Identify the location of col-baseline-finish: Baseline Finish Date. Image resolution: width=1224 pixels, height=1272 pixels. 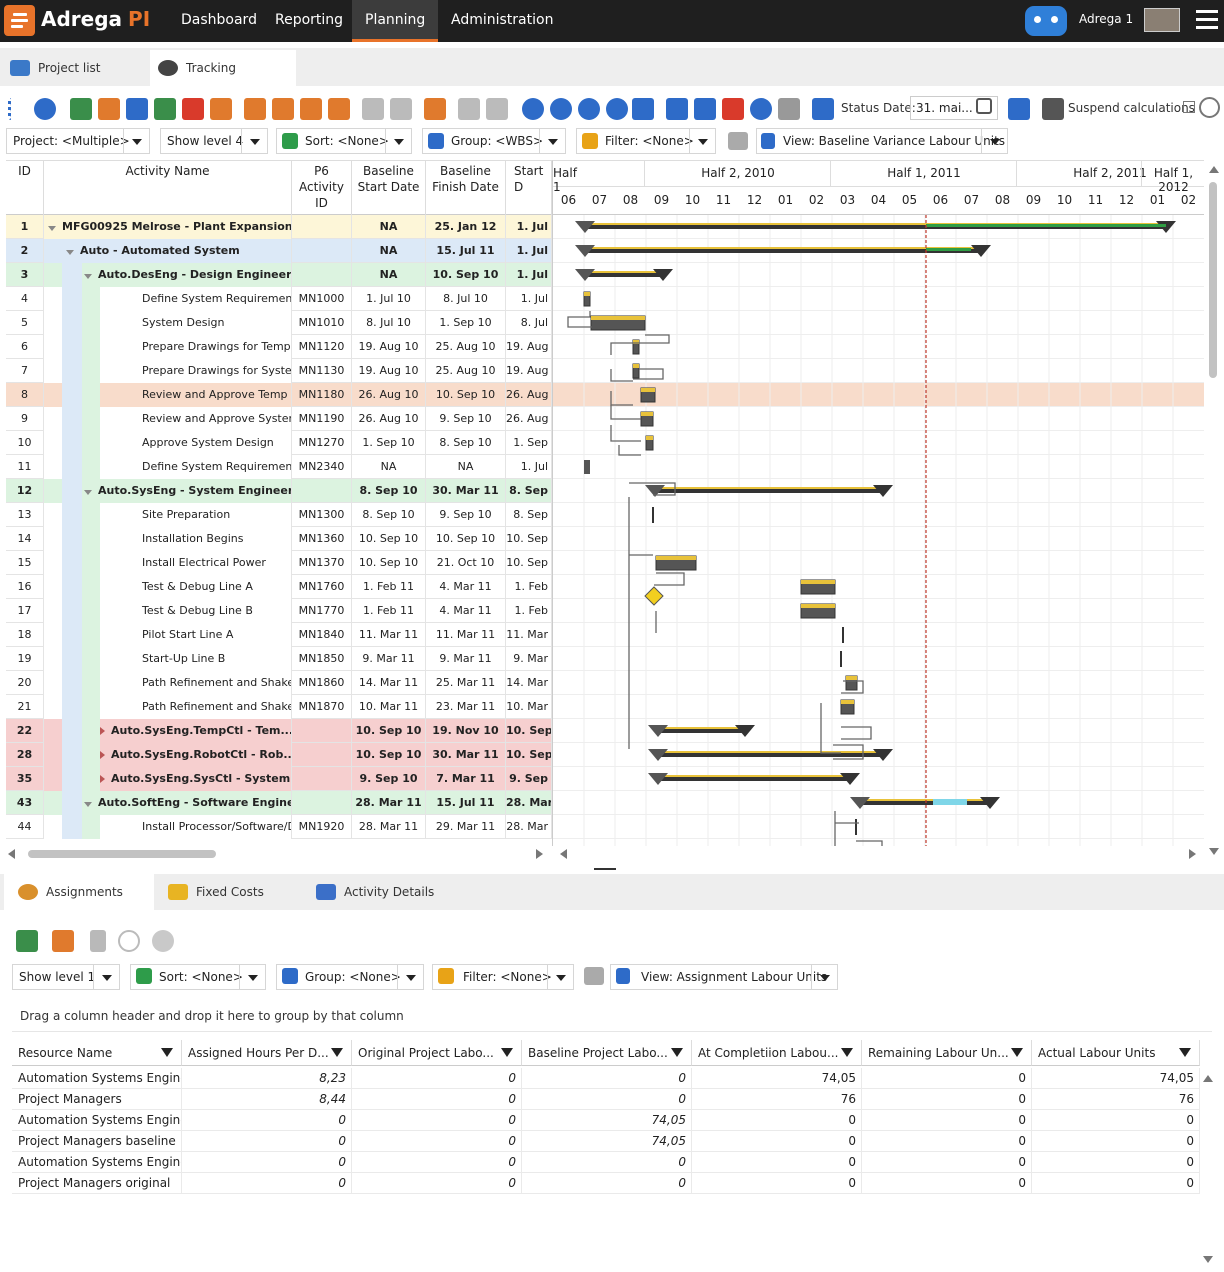
(466, 188).